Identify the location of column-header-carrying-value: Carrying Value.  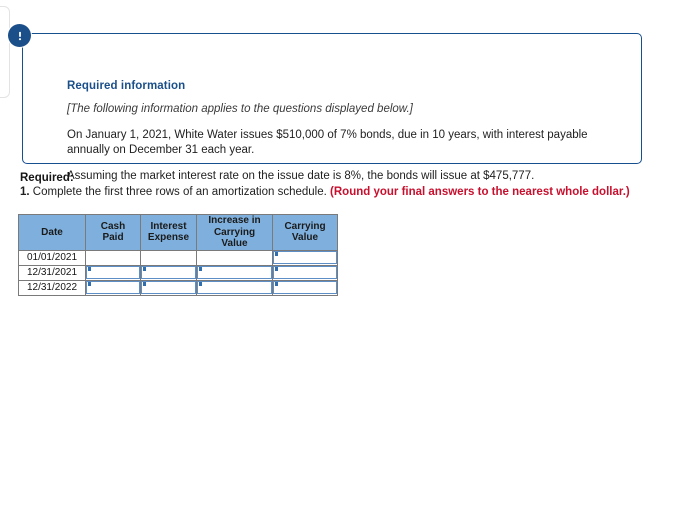
(305, 232).